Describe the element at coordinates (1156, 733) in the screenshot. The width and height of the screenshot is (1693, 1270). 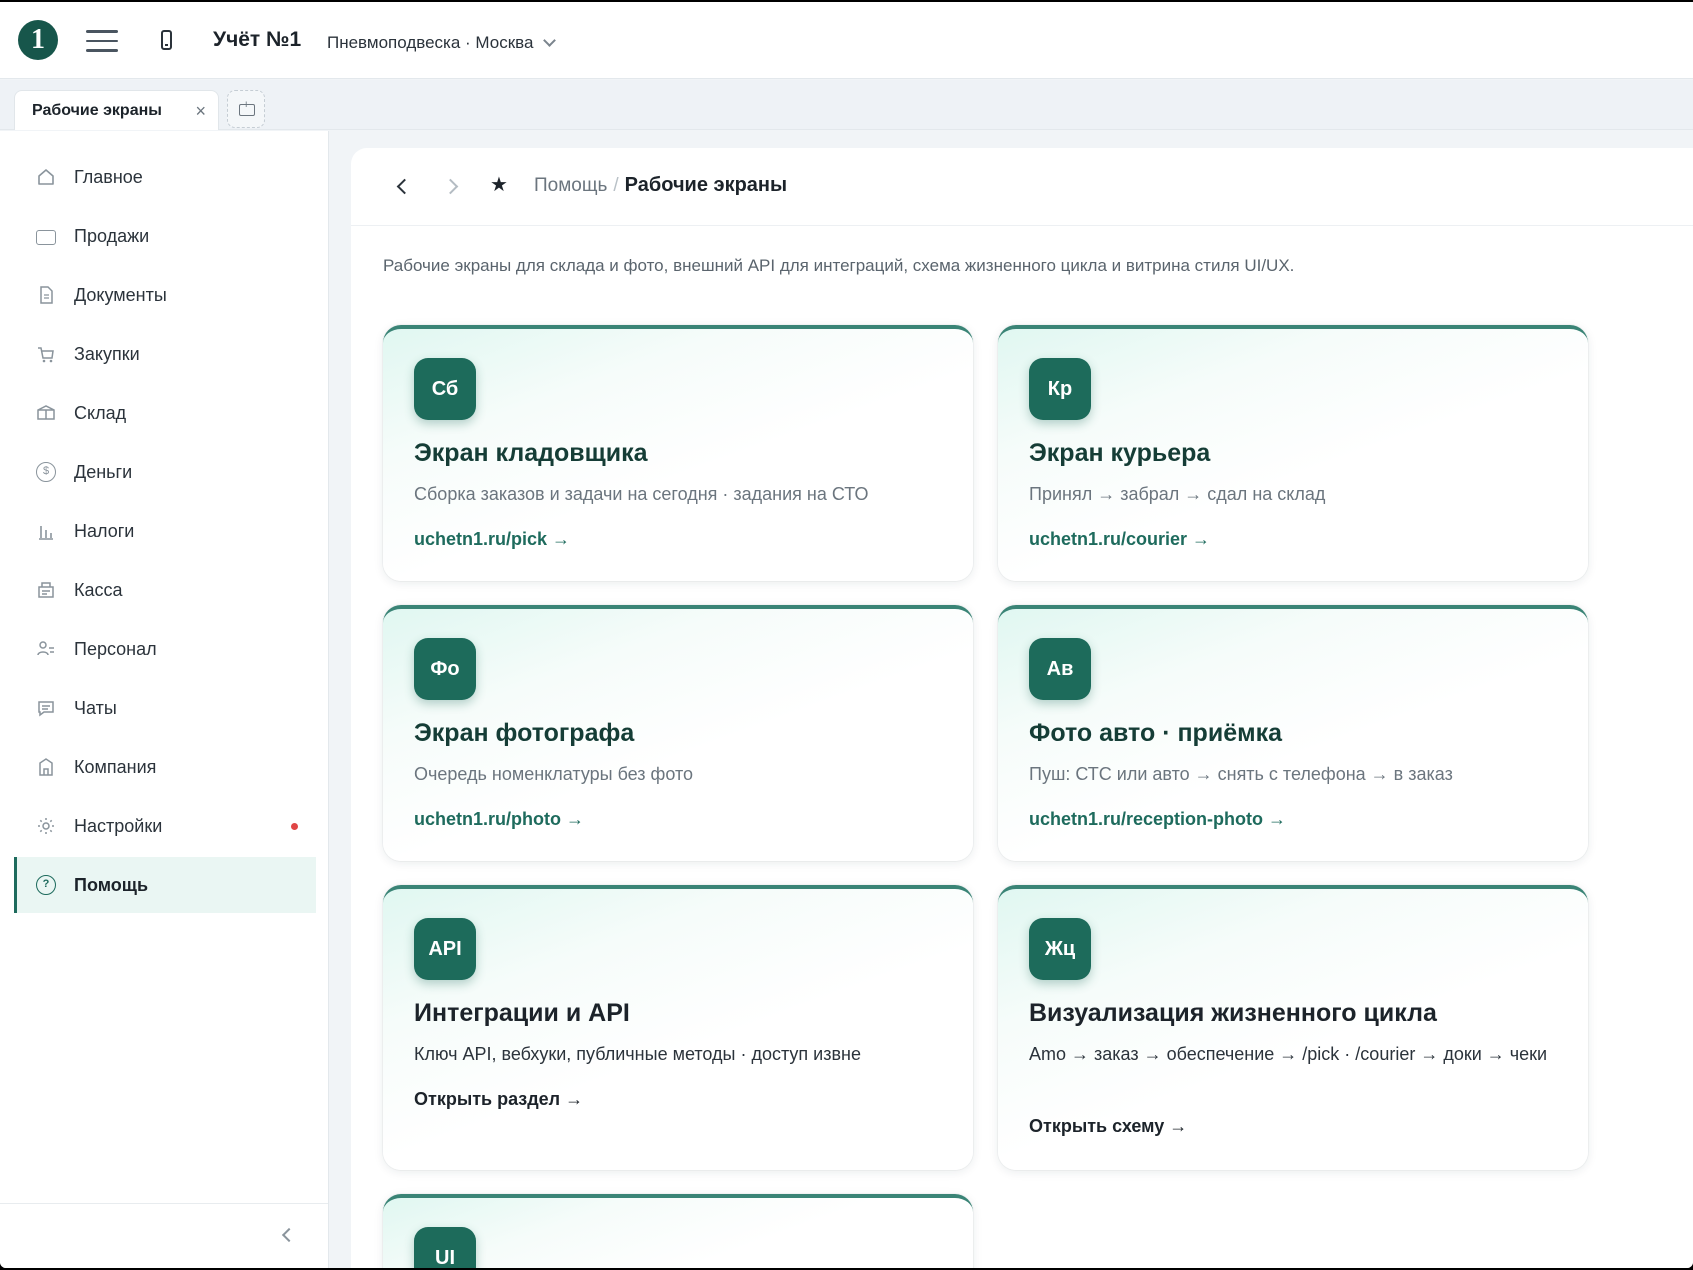
I see `card-title: Фото авто · приёмка` at that location.